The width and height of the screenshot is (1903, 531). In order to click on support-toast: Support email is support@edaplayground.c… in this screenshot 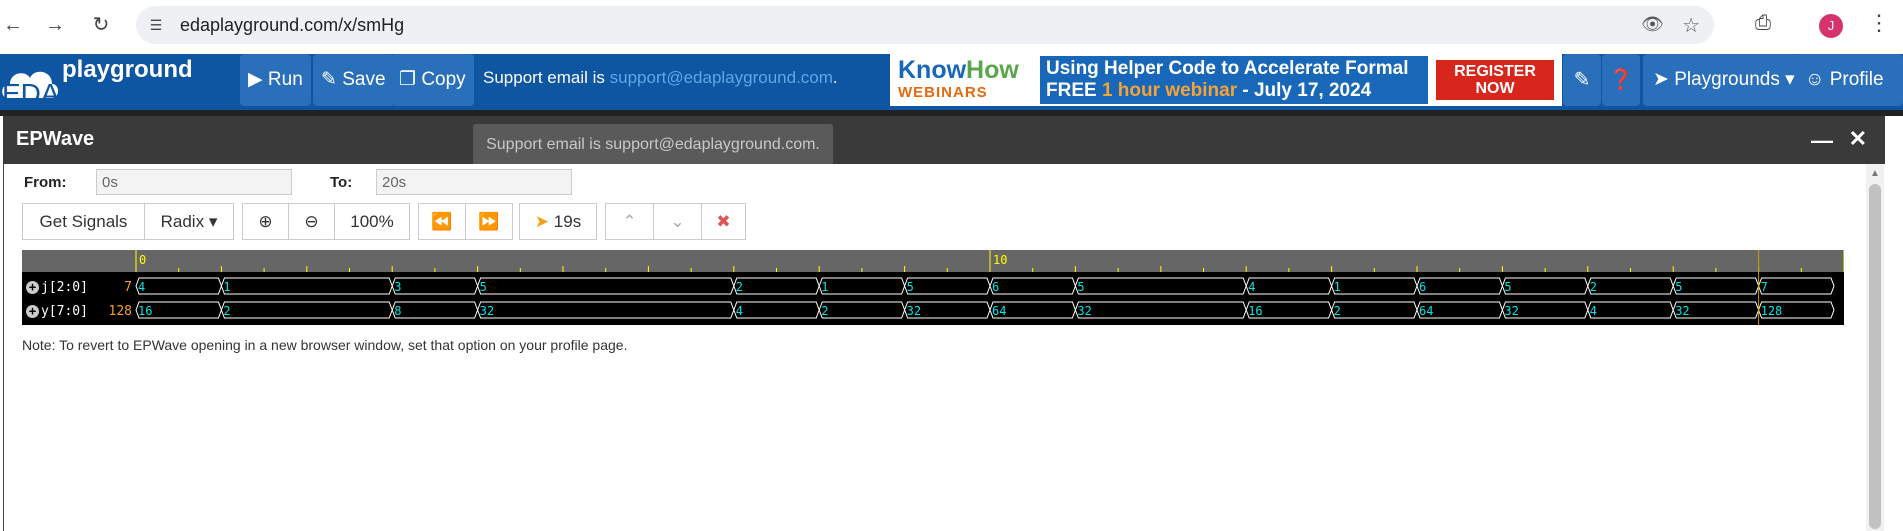, I will do `click(653, 145)`.